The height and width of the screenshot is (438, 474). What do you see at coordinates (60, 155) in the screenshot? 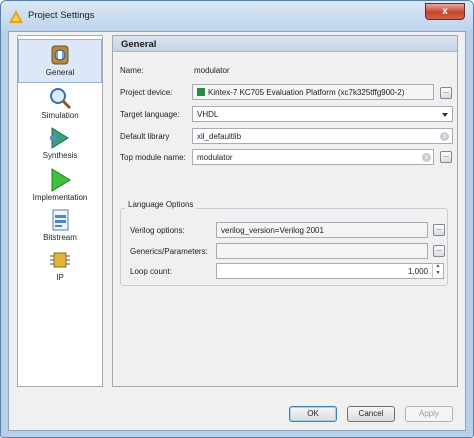
I see `sidebar-item-label: Synthesis` at bounding box center [60, 155].